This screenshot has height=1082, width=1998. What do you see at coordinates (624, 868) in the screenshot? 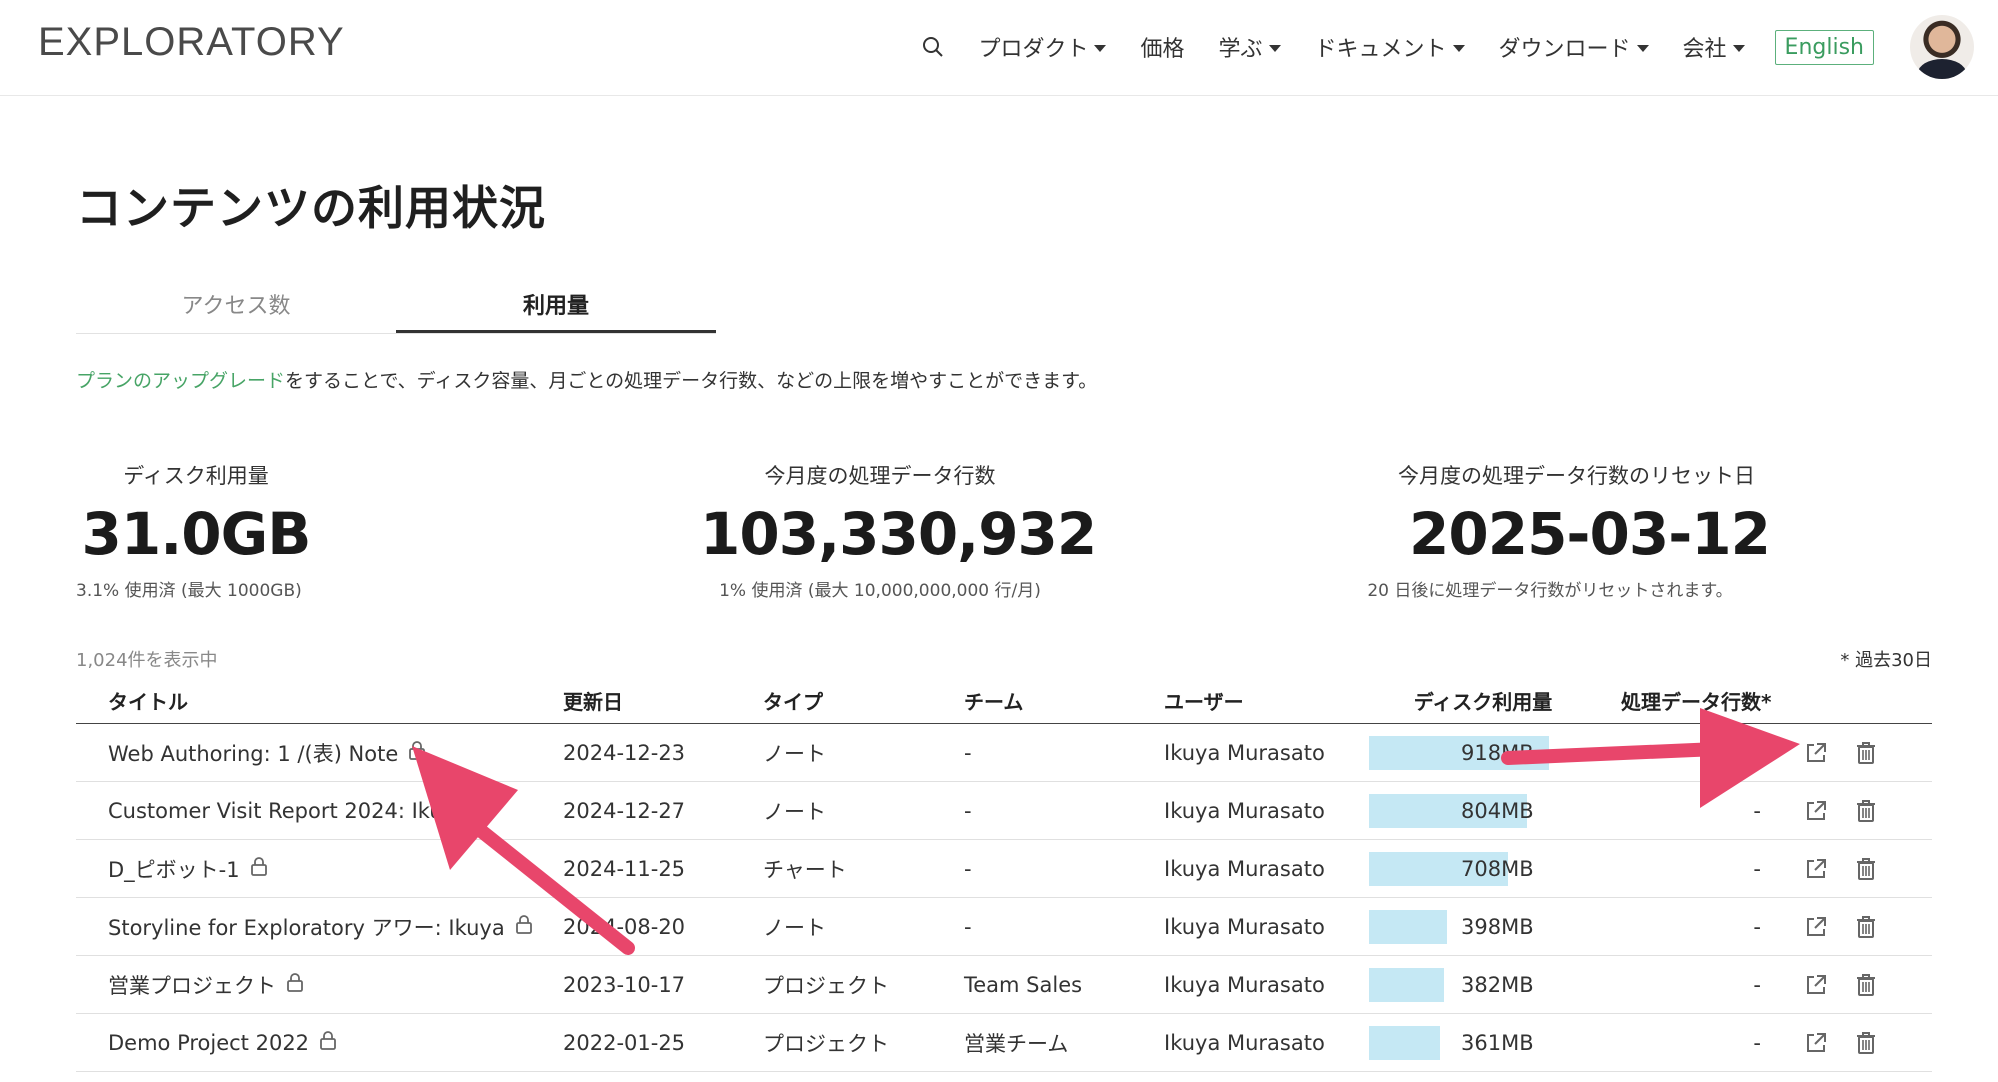
I see `row-updated-date: 2024-11-25` at bounding box center [624, 868].